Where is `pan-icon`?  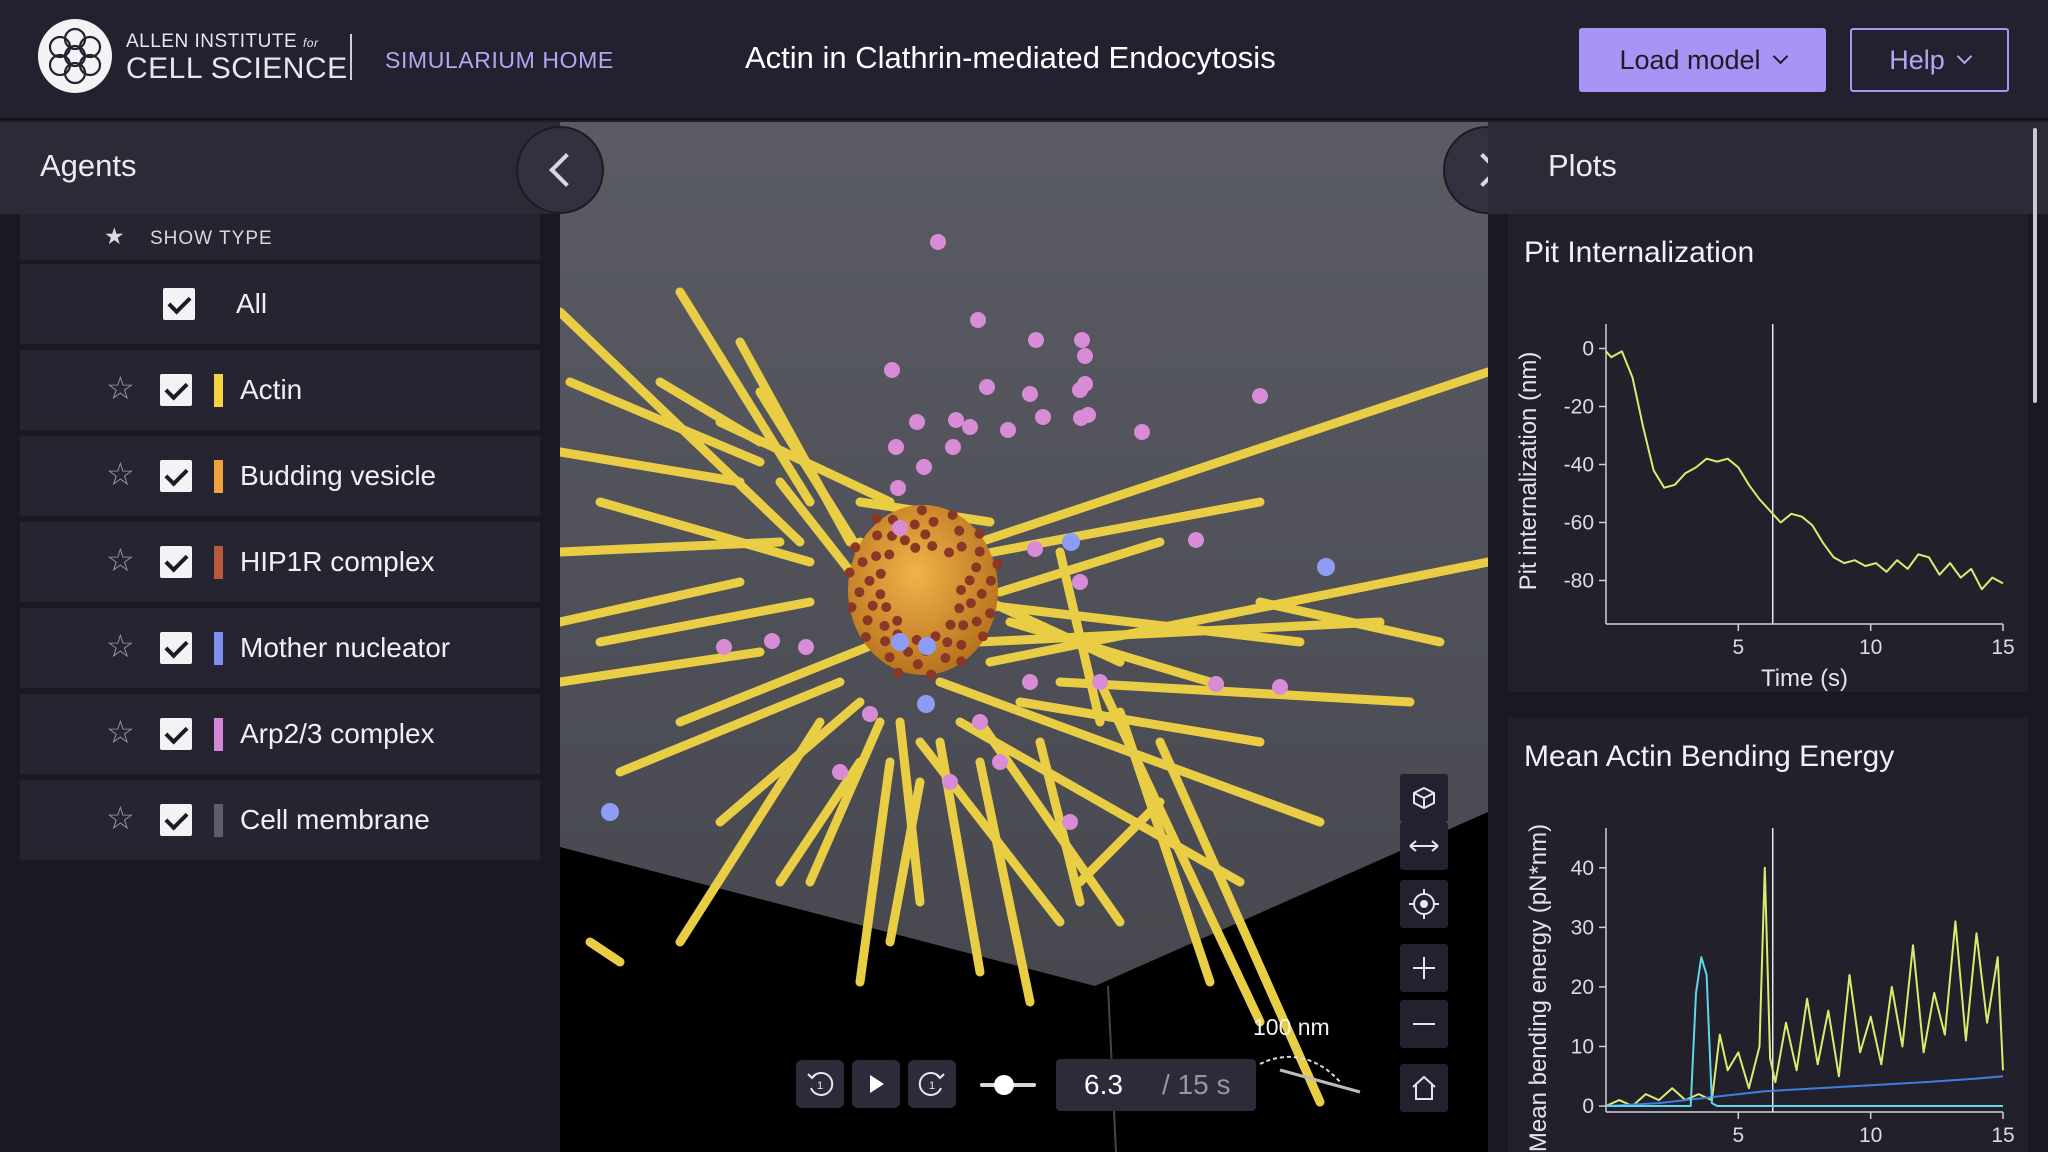
pan-icon is located at coordinates (1424, 846).